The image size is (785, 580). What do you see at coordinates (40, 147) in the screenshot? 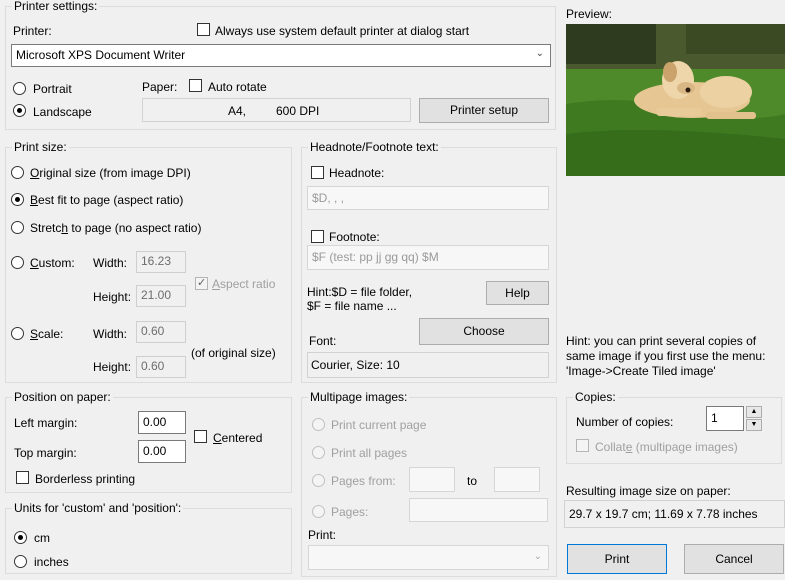
I see `print-size-title: Print size:` at bounding box center [40, 147].